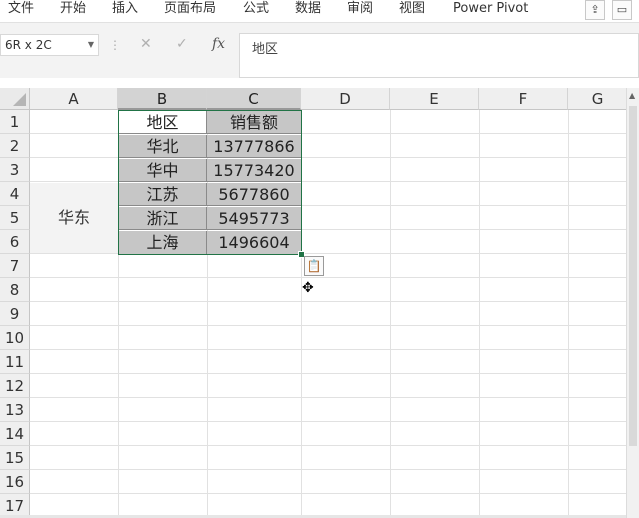  What do you see at coordinates (308, 9) in the screenshot?
I see `tab-data: 数据` at bounding box center [308, 9].